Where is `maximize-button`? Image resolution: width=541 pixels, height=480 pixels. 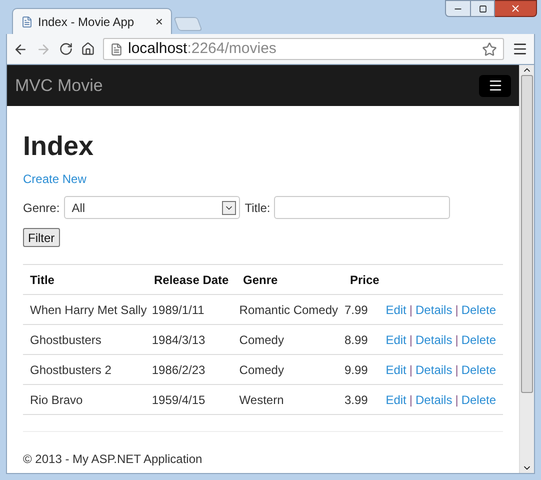 maximize-button is located at coordinates (483, 8).